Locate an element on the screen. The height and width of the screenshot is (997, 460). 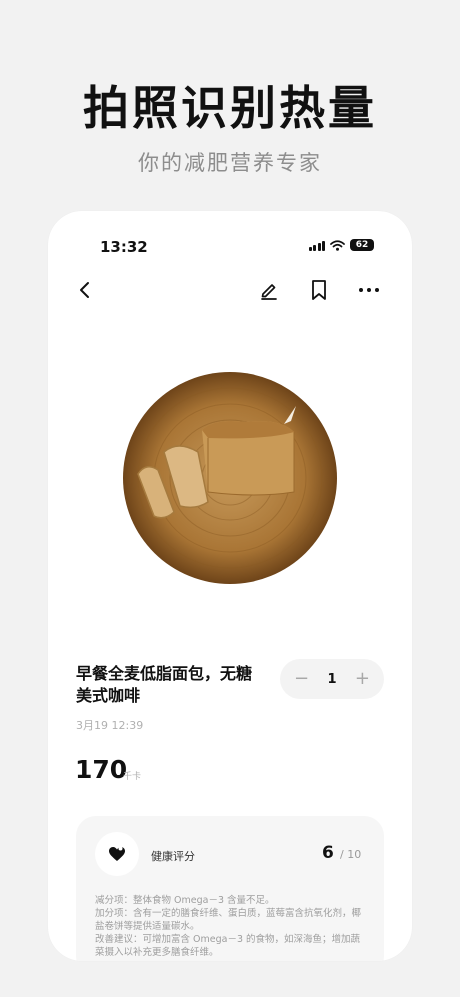
more-icon is located at coordinates (369, 290).